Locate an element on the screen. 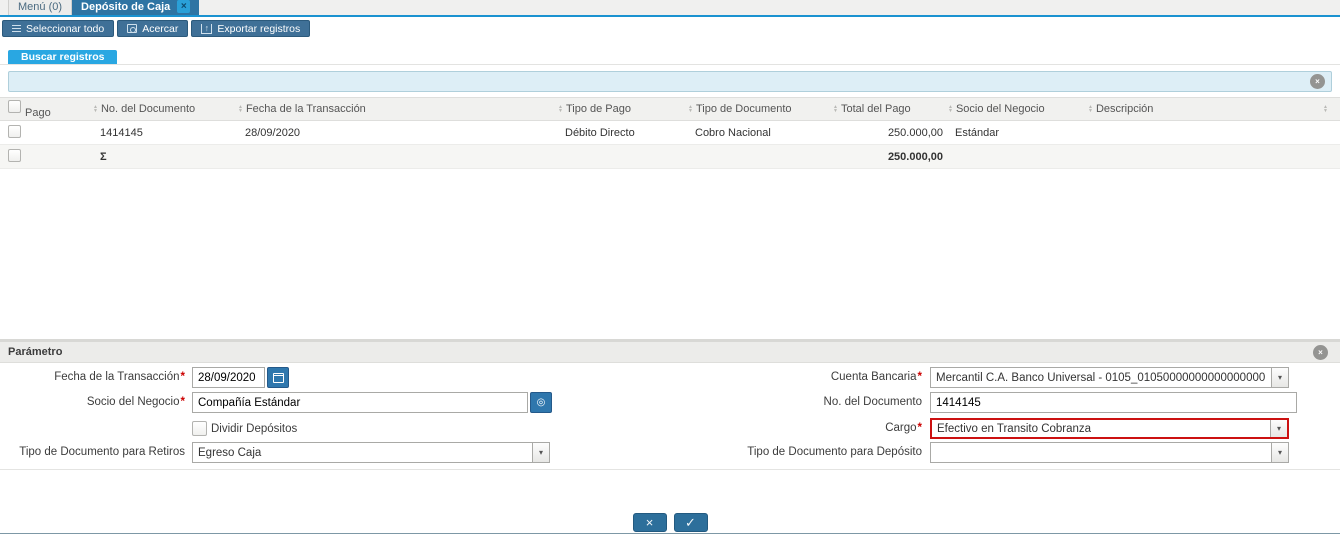 This screenshot has height=536, width=1340. column-pago-label: Pago is located at coordinates (38, 113).